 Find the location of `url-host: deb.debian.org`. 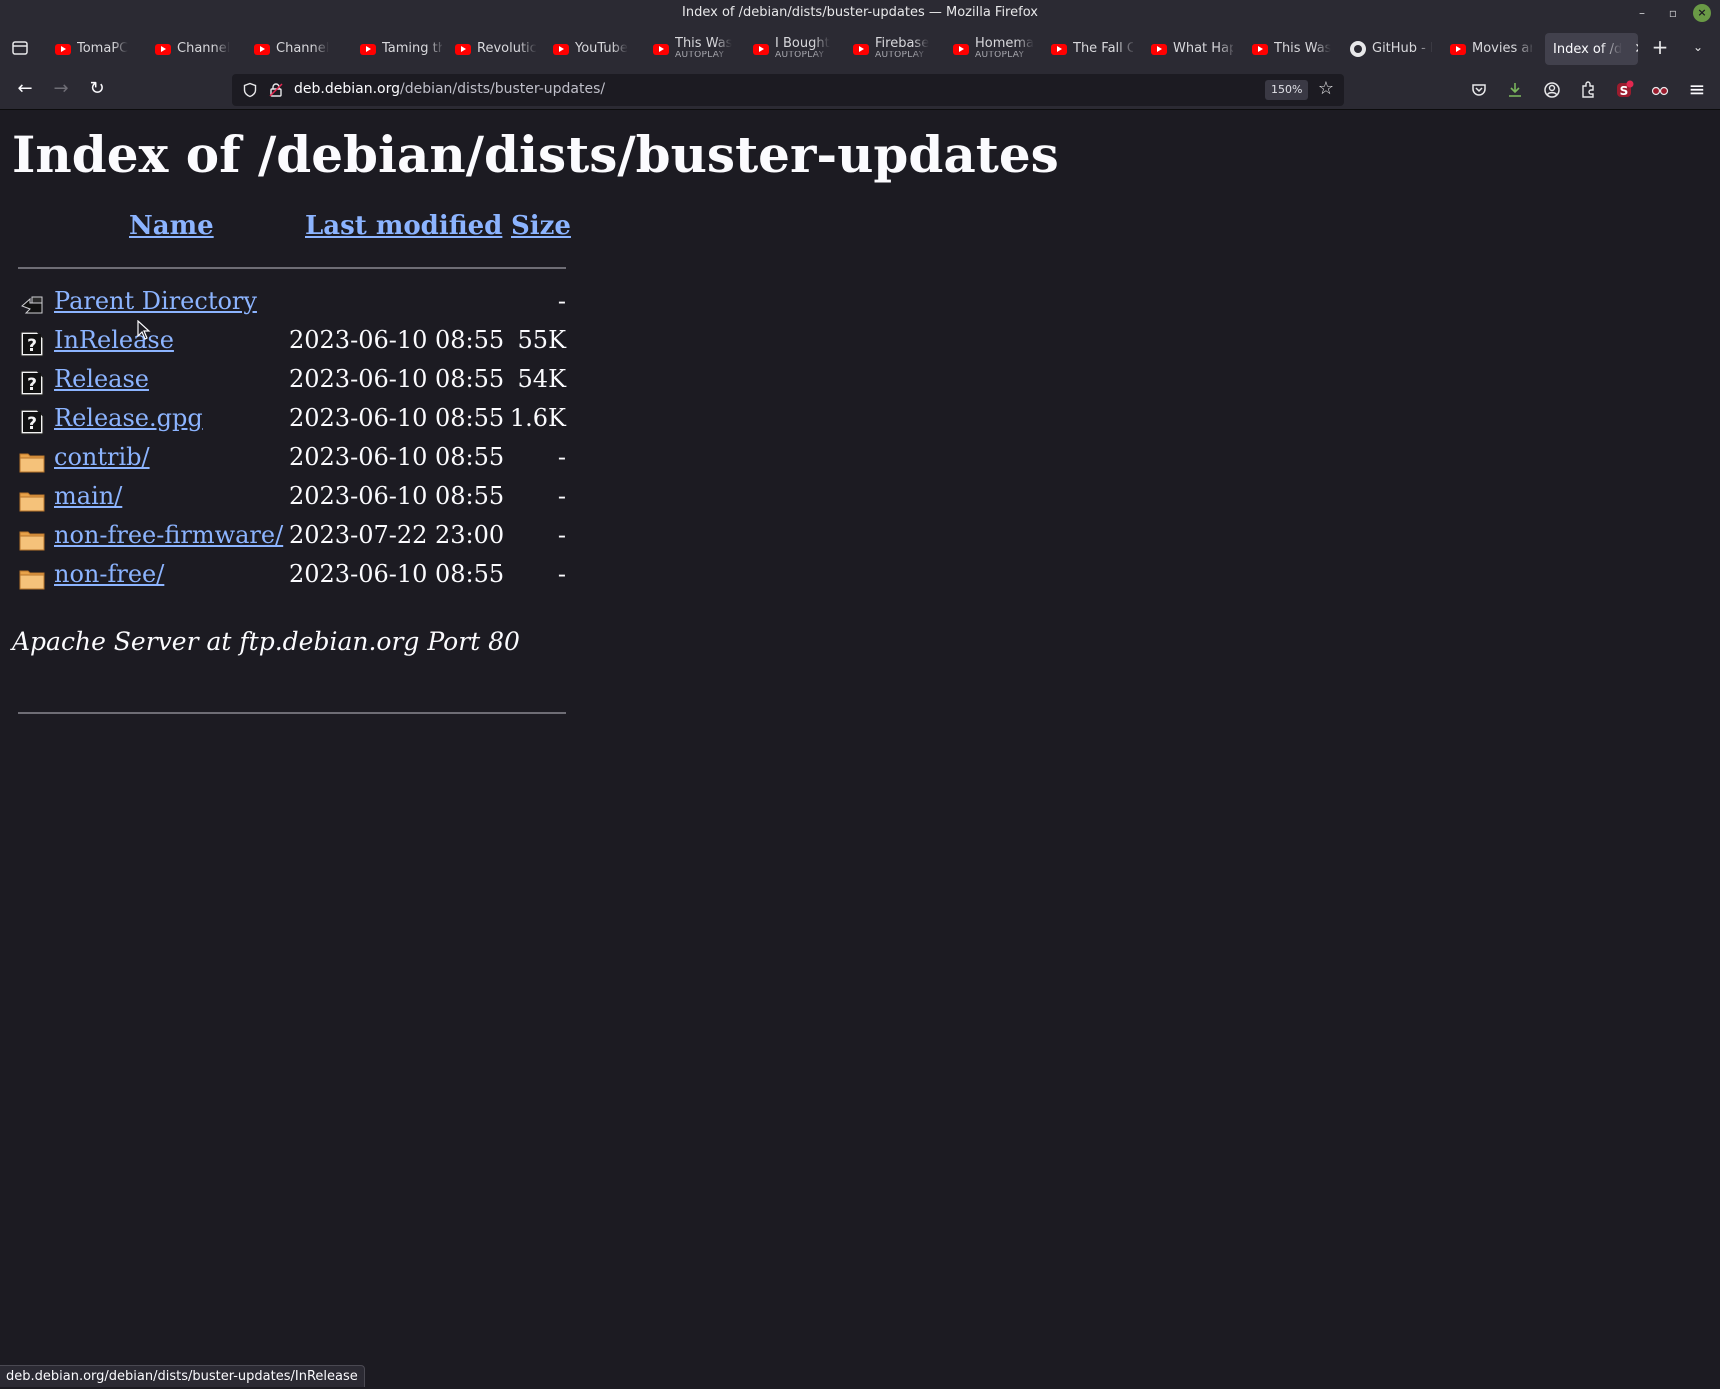

url-host: deb.debian.org is located at coordinates (347, 89).